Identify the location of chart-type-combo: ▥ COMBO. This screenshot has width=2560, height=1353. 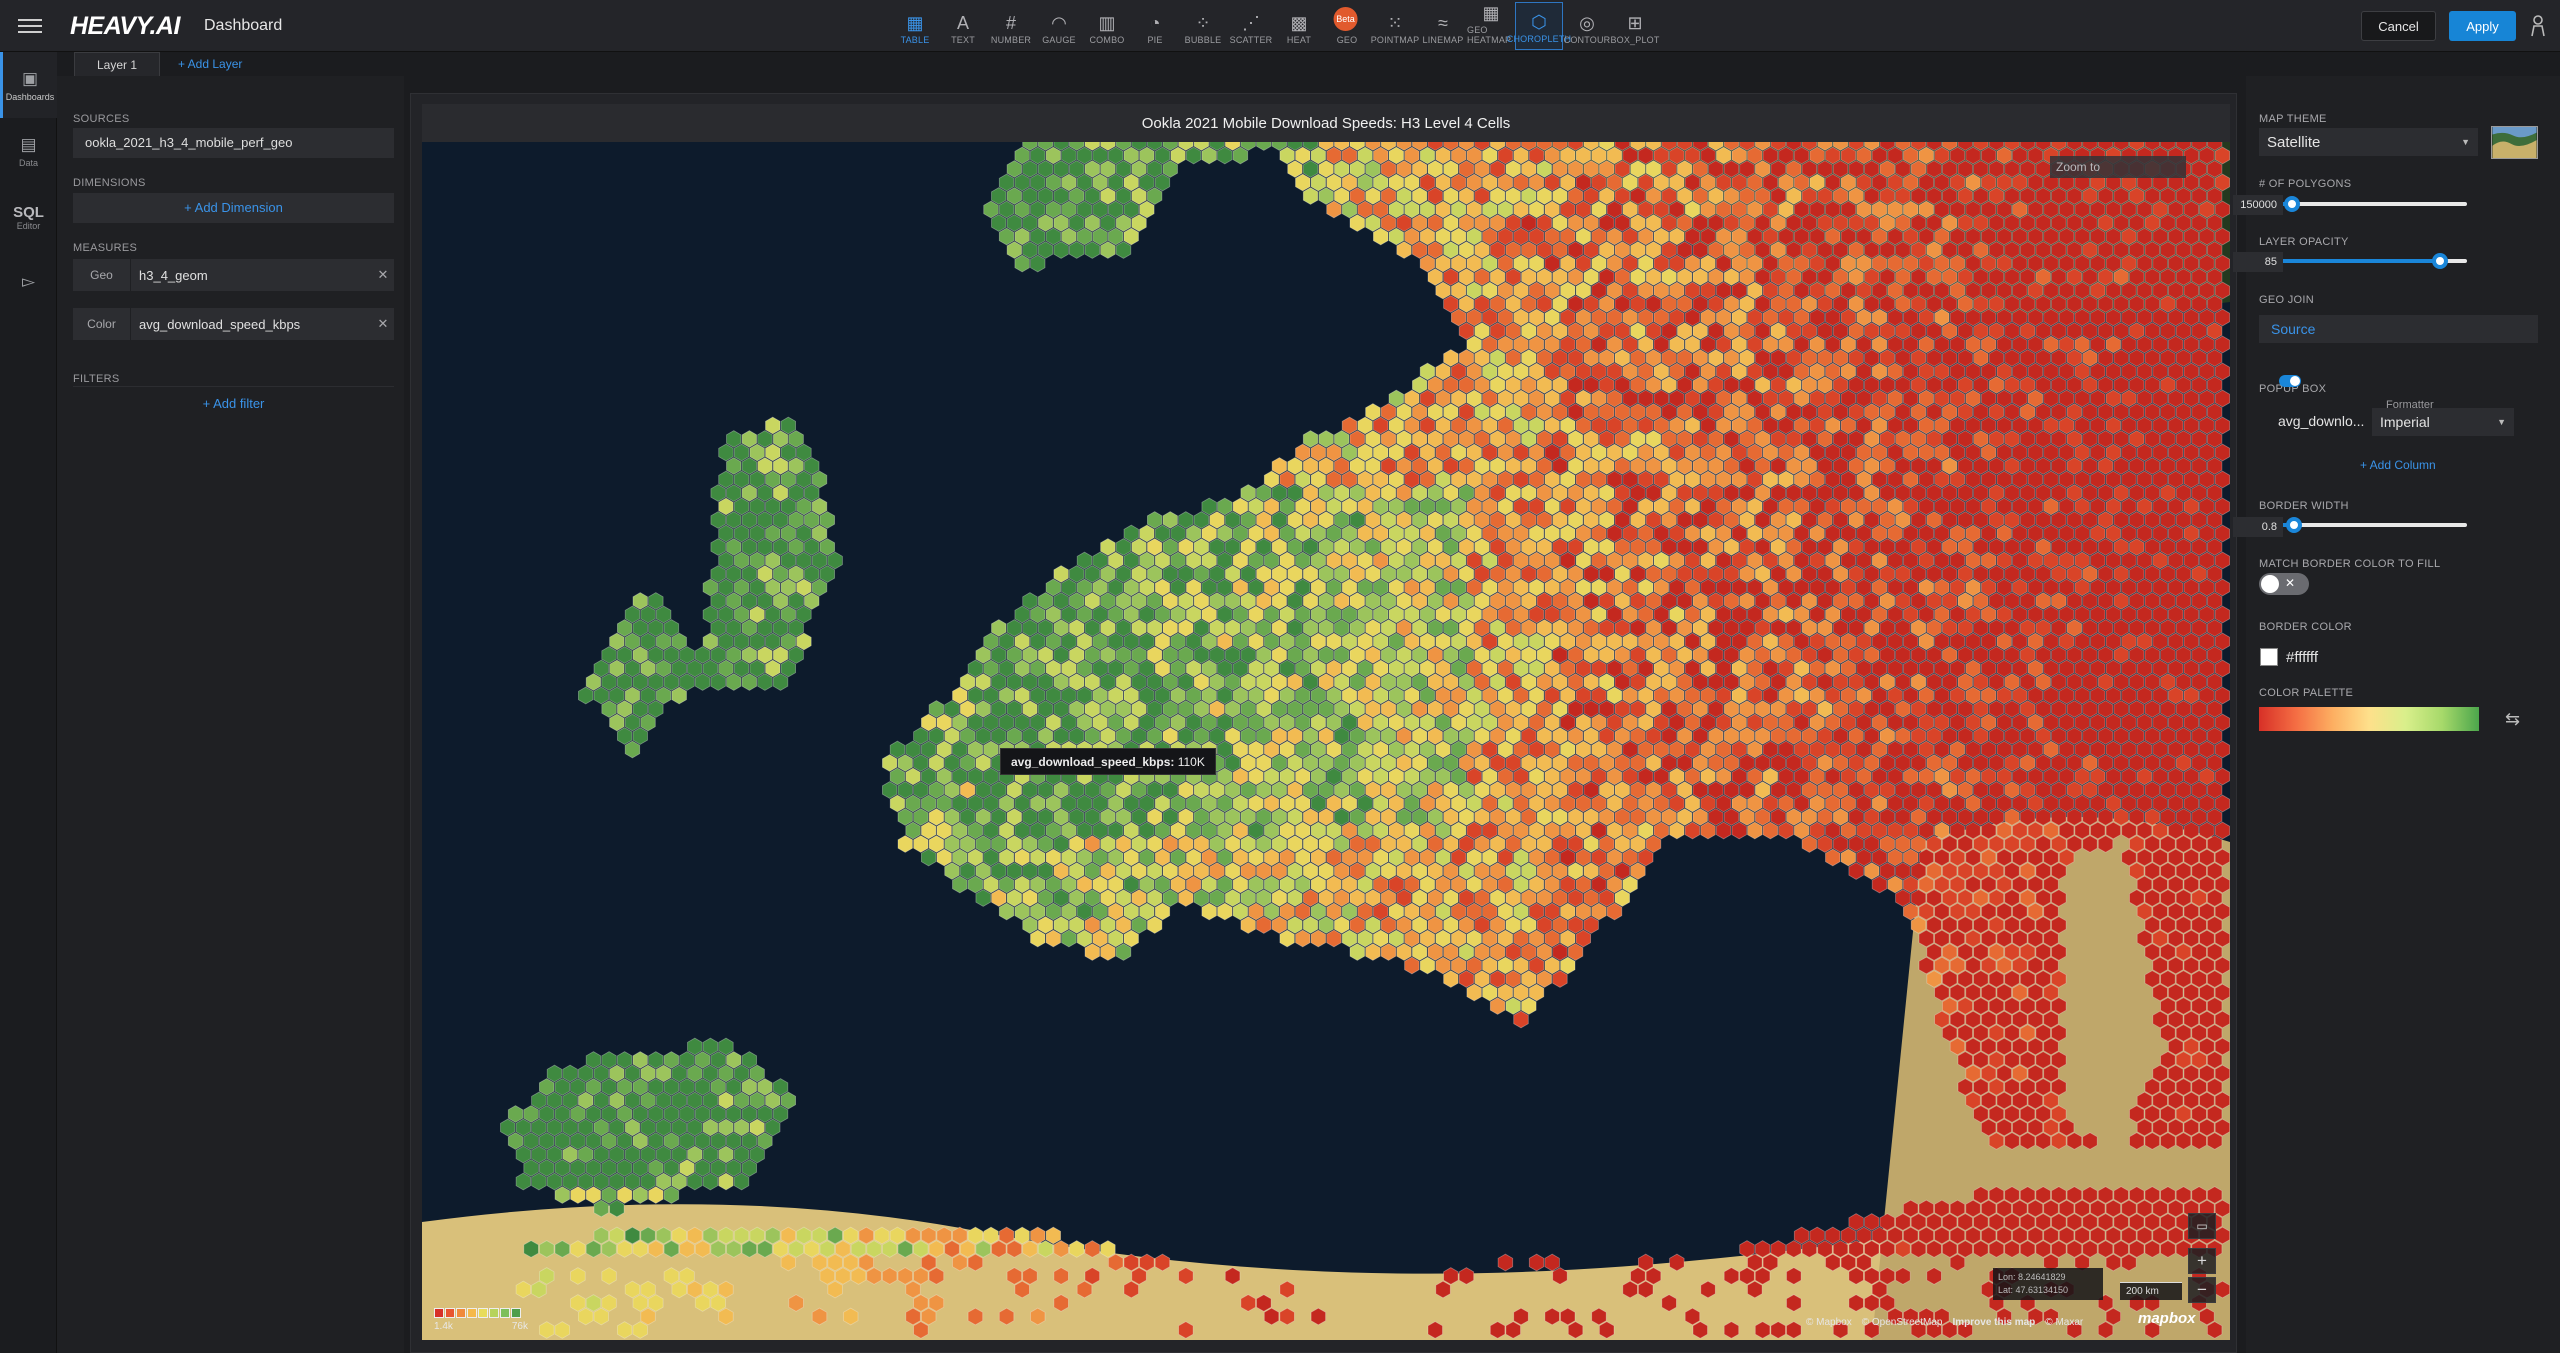
(1107, 26).